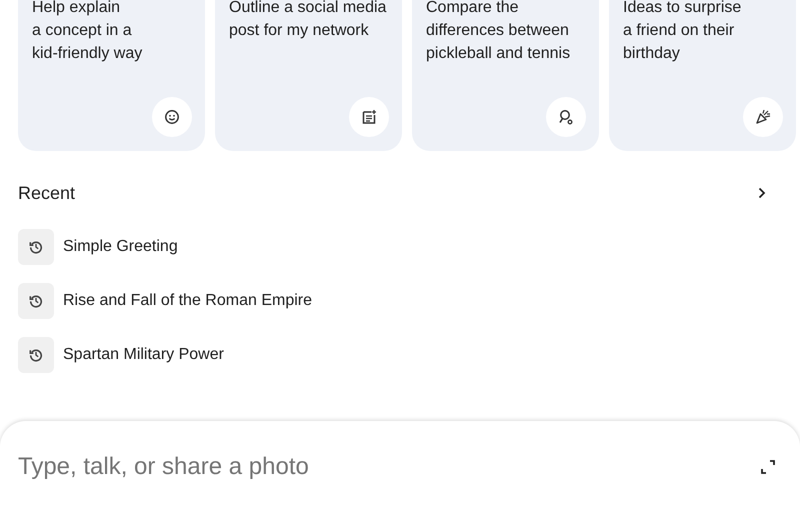 The image size is (800, 532). Describe the element at coordinates (682, 9) in the screenshot. I see `card-text: Ideas to surprise` at that location.